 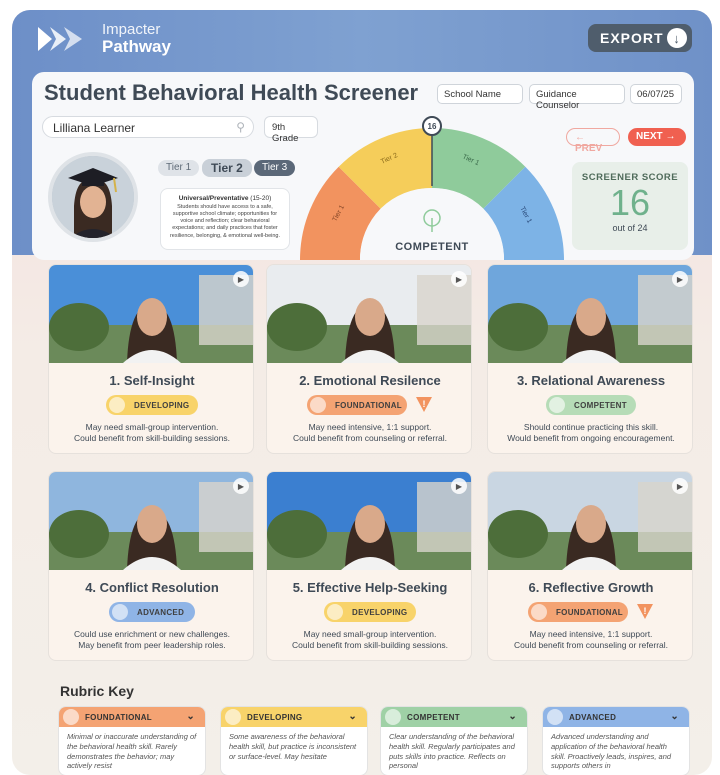 What do you see at coordinates (94, 128) in the screenshot?
I see `student-name: Lilliana Learner` at bounding box center [94, 128].